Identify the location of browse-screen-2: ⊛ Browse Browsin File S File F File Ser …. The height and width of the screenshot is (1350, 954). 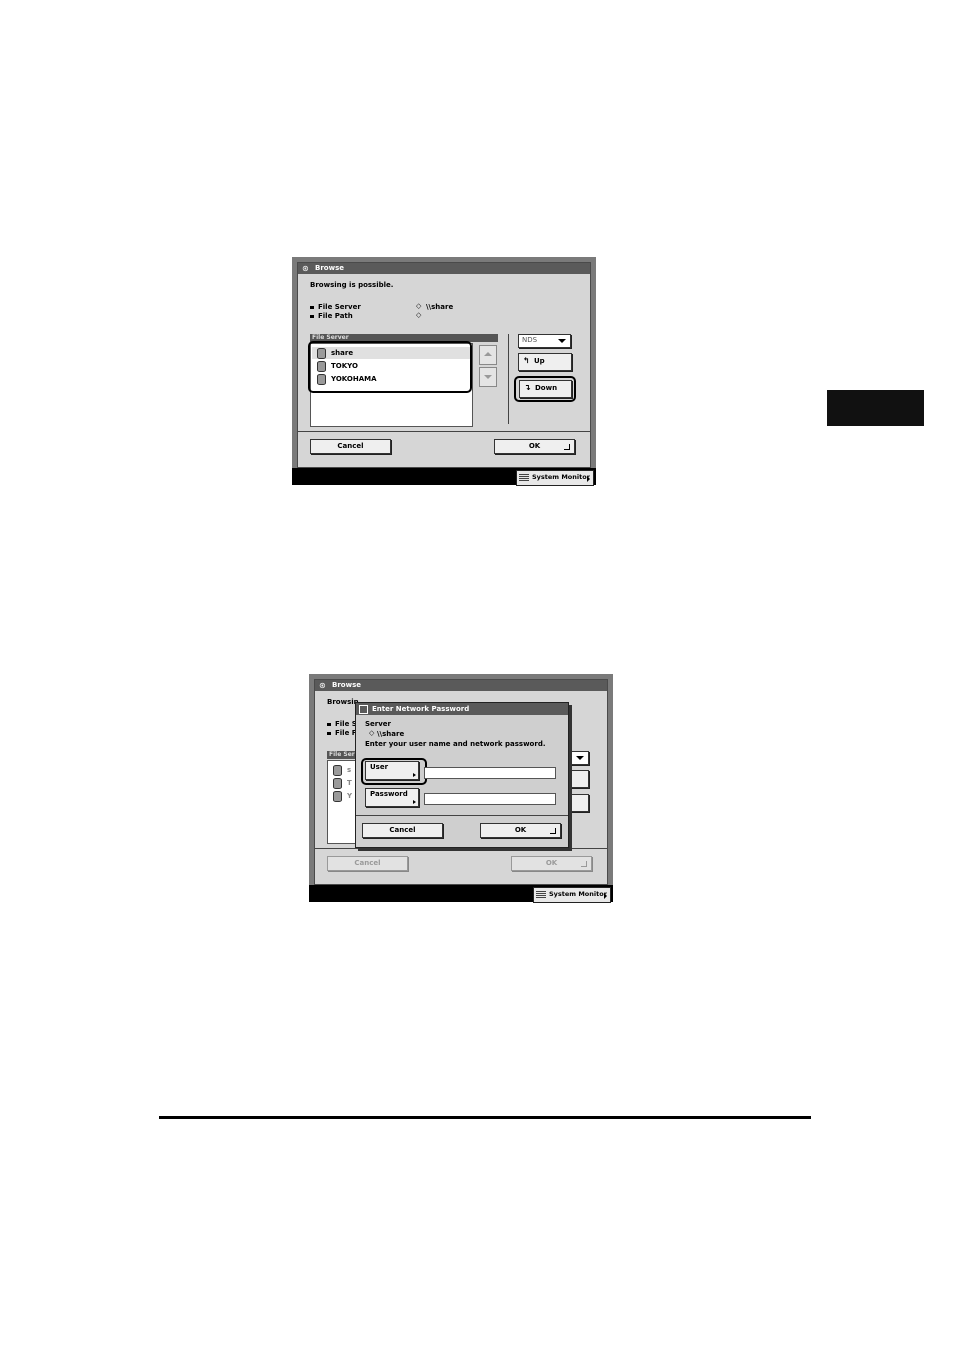
(461, 788).